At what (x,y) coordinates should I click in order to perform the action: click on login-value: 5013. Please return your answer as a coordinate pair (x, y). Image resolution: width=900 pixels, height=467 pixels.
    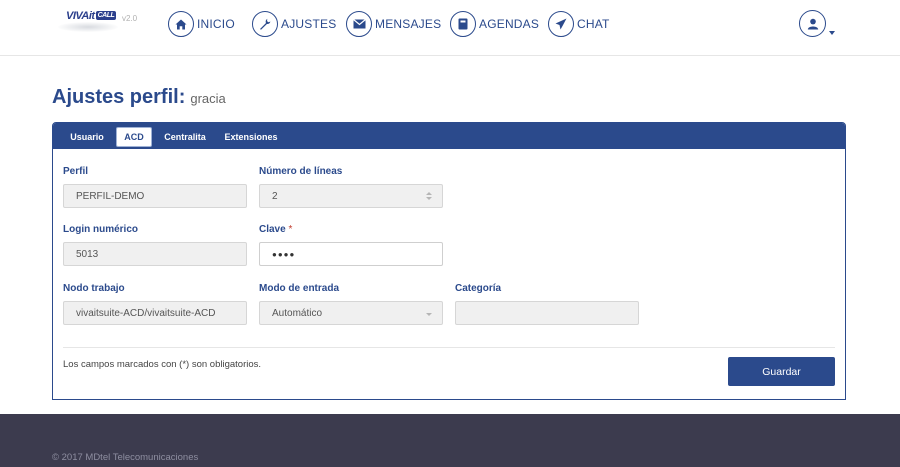
    Looking at the image, I should click on (87, 254).